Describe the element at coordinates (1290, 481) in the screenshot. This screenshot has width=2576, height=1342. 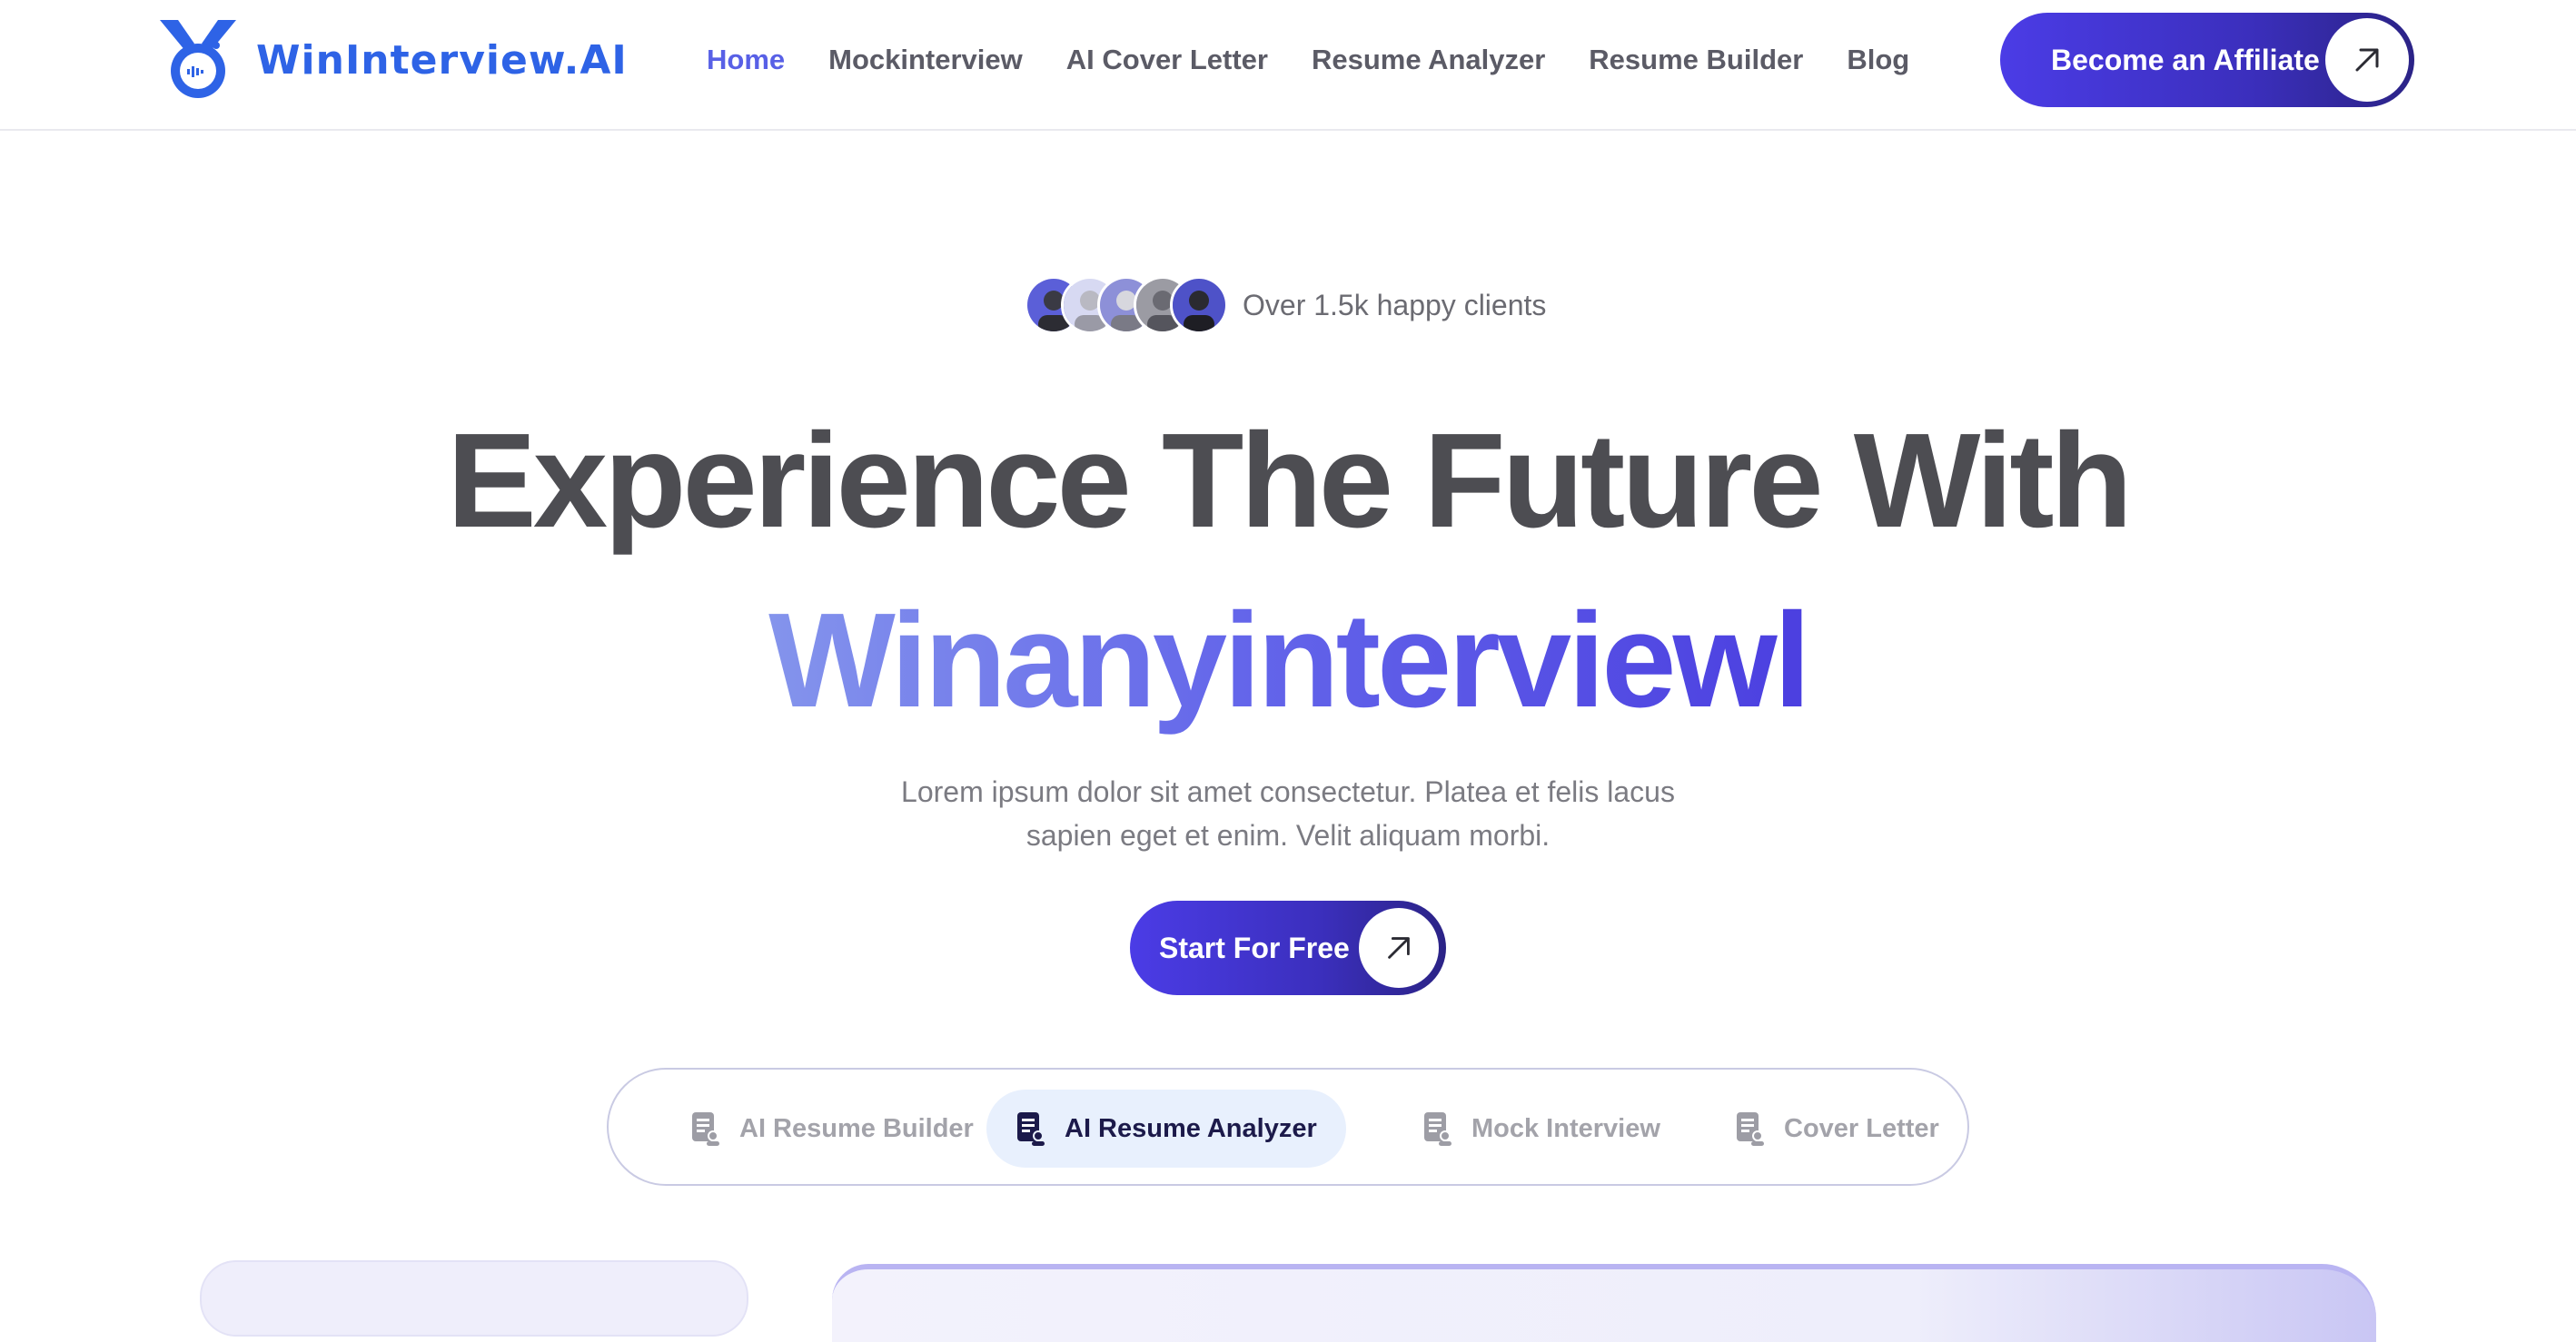
I see `hero-title: Experience The Future With` at that location.